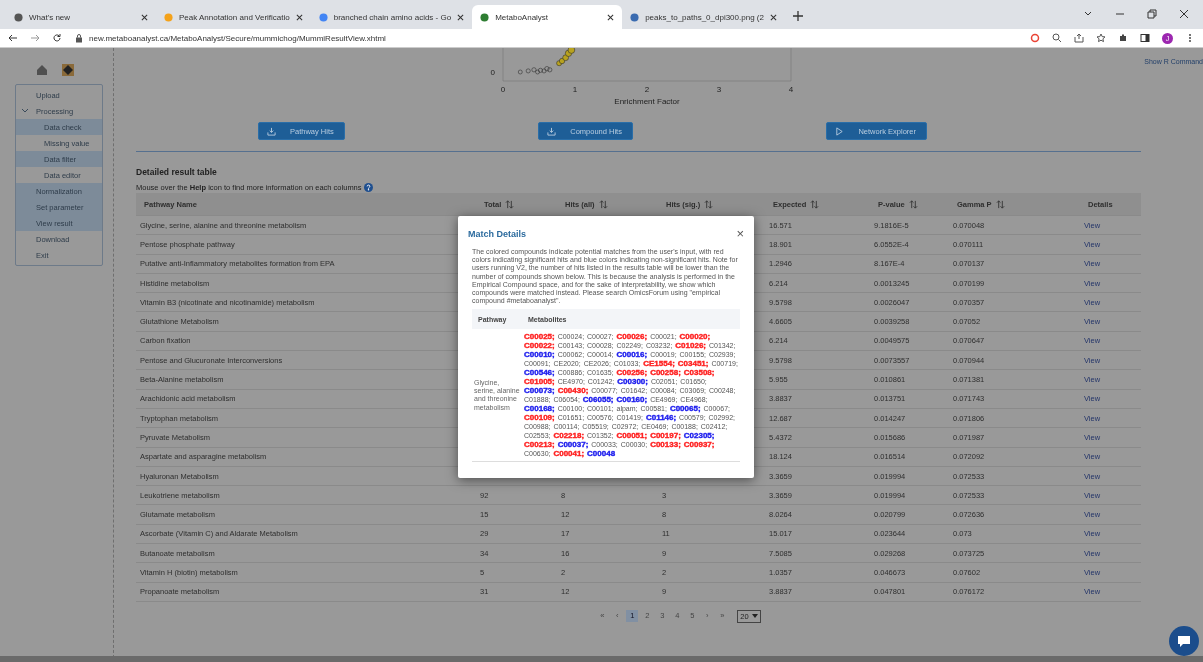 The image size is (1203, 662). What do you see at coordinates (699, 373) in the screenshot?
I see `compound-code: C03508;` at bounding box center [699, 373].